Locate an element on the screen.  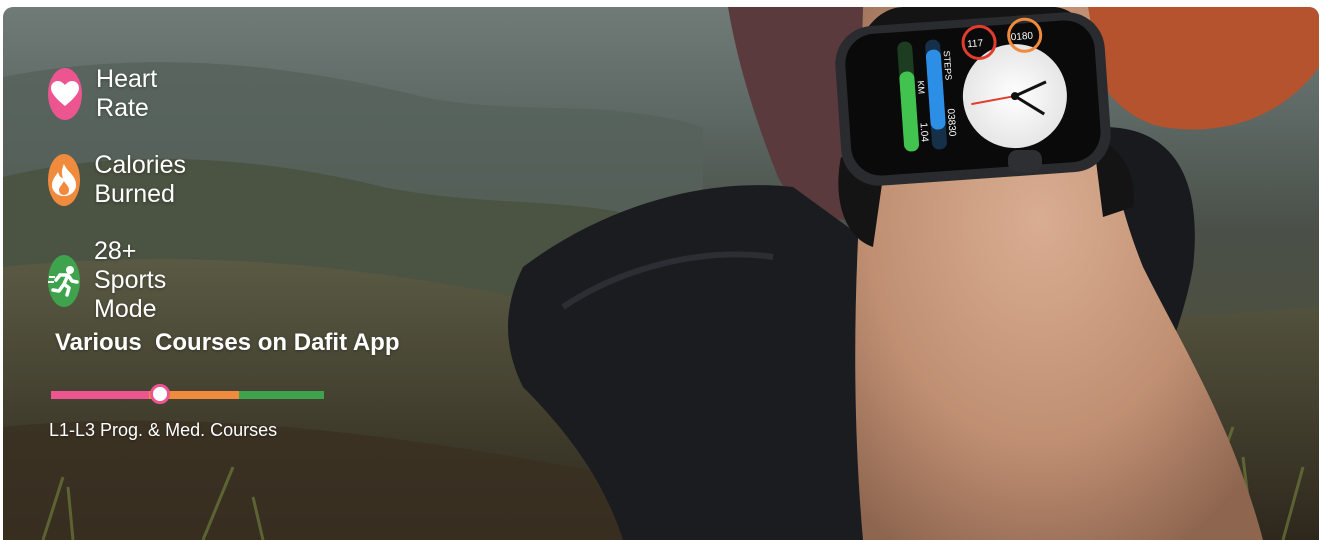
flame-icon is located at coordinates (64, 180).